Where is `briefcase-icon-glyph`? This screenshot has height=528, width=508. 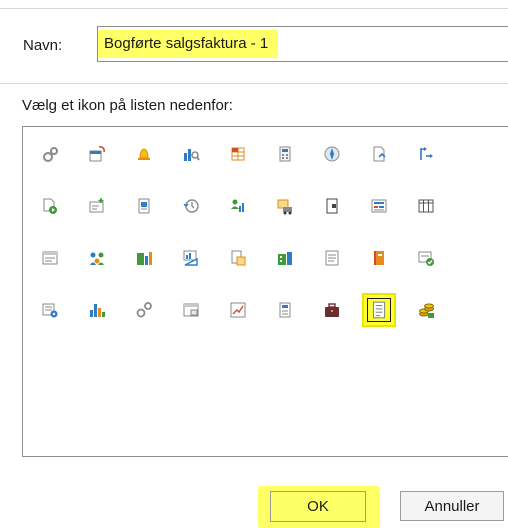 briefcase-icon-glyph is located at coordinates (332, 310).